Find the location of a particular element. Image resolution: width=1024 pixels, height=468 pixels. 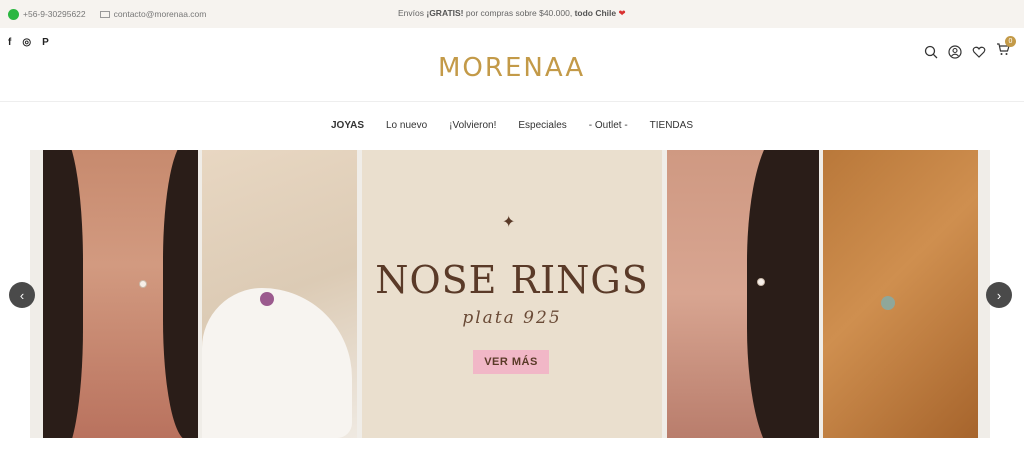

mail-icon is located at coordinates (104, 14).